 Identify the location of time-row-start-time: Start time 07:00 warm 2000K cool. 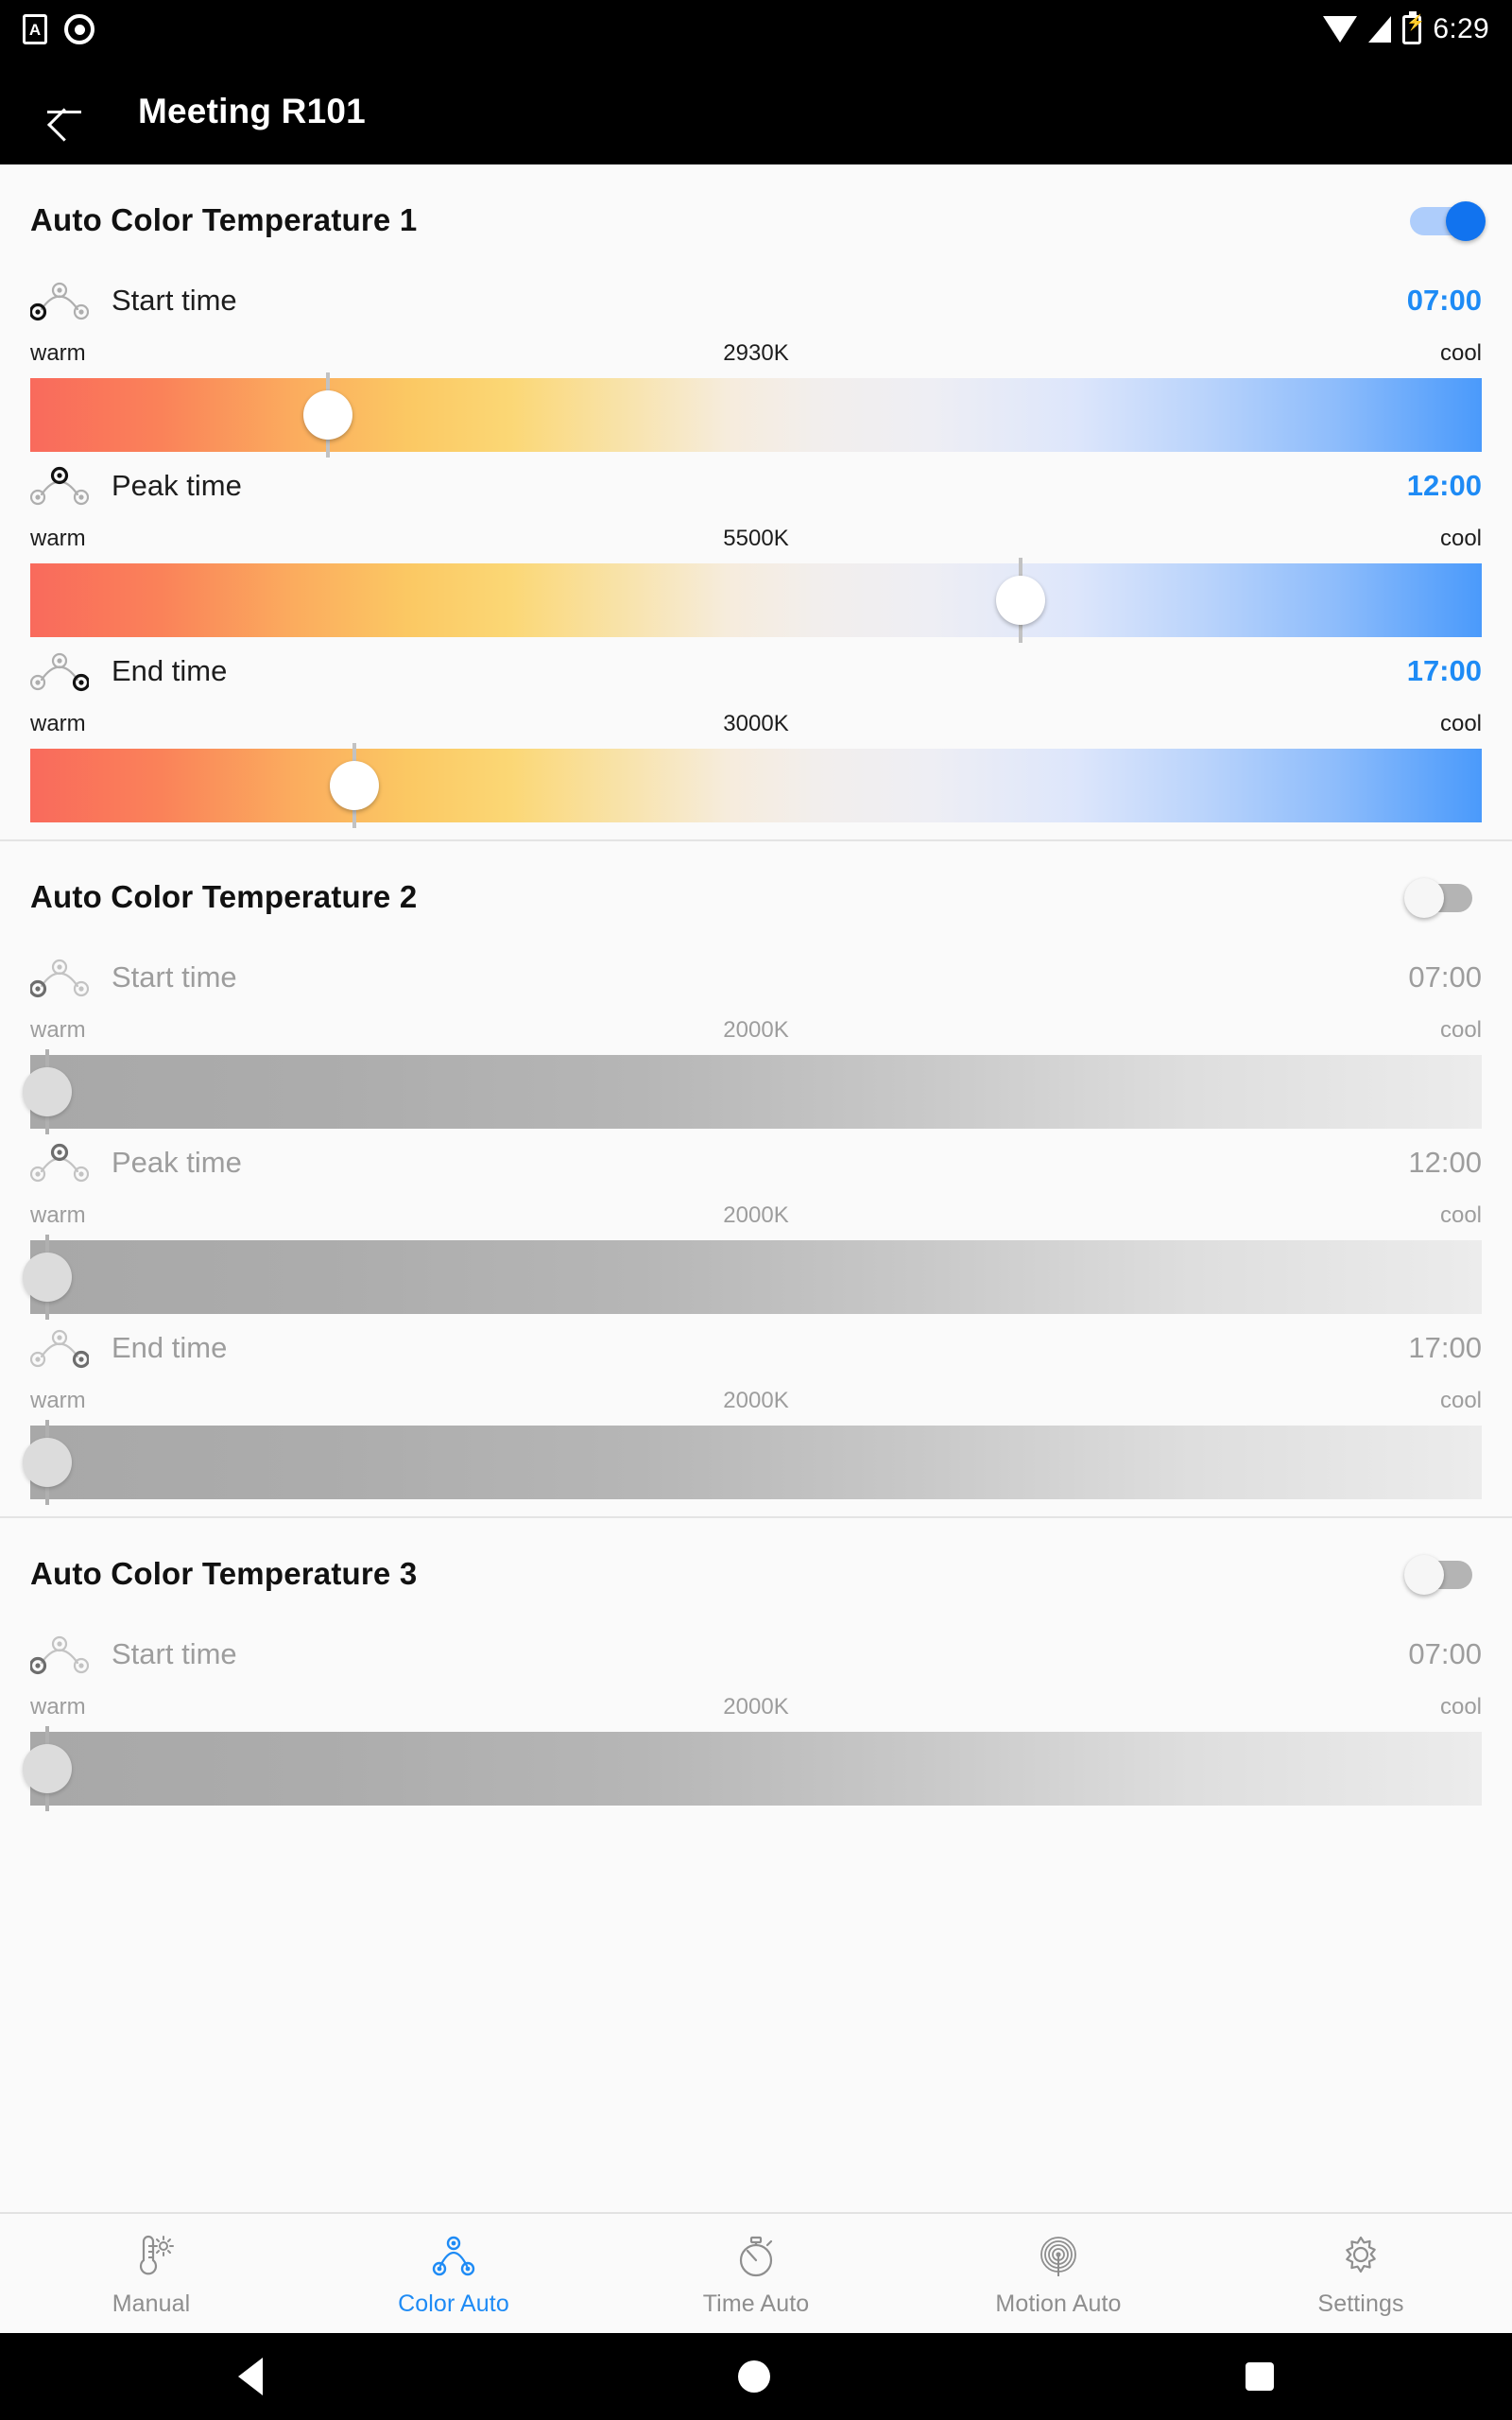
(756, 1715).